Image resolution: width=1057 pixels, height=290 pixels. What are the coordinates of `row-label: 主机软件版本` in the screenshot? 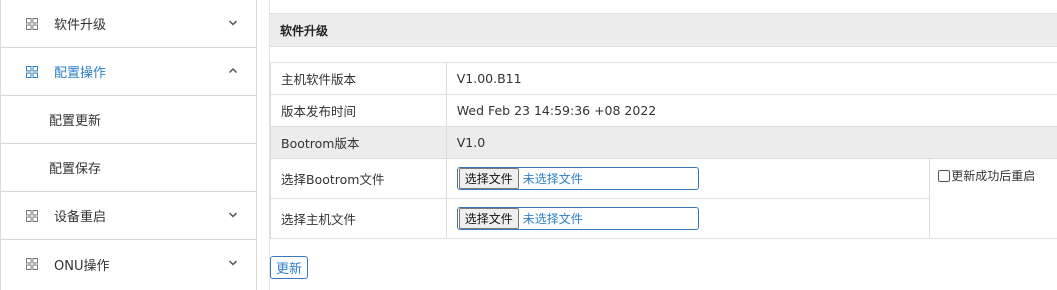 It's located at (358, 78).